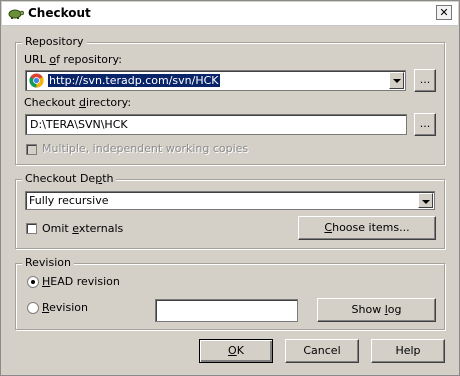  Describe the element at coordinates (240, 350) in the screenshot. I see `ok-label: K` at that location.